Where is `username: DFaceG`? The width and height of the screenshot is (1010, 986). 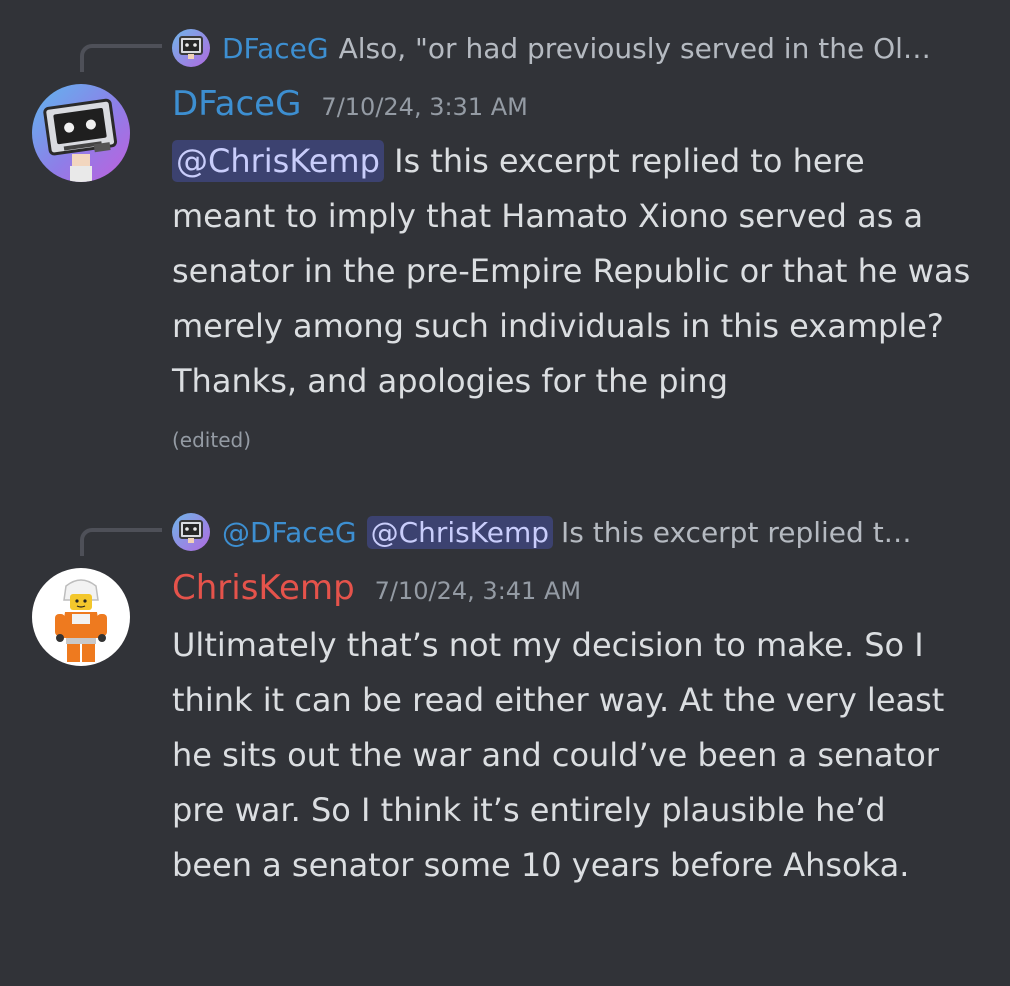
username: DFaceG is located at coordinates (236, 104).